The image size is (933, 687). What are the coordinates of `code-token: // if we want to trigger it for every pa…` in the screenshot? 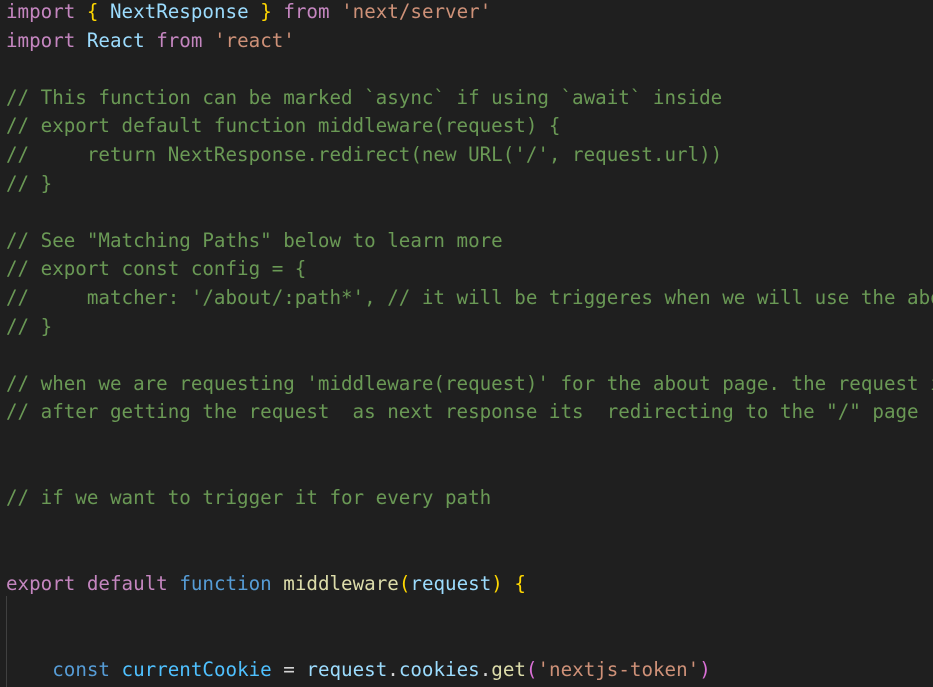 It's located at (249, 498).